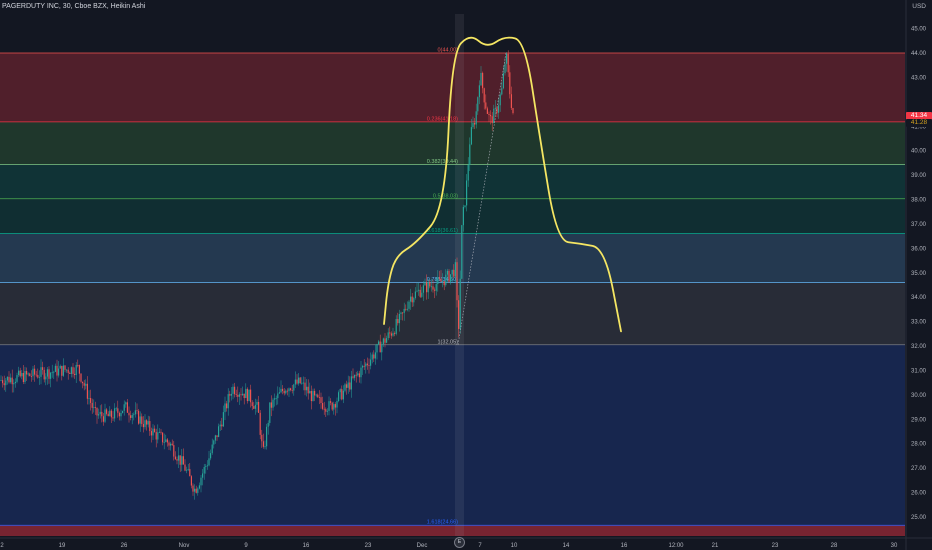 The height and width of the screenshot is (550, 932). What do you see at coordinates (919, 420) in the screenshot?
I see `price-tick-label: 29.00` at bounding box center [919, 420].